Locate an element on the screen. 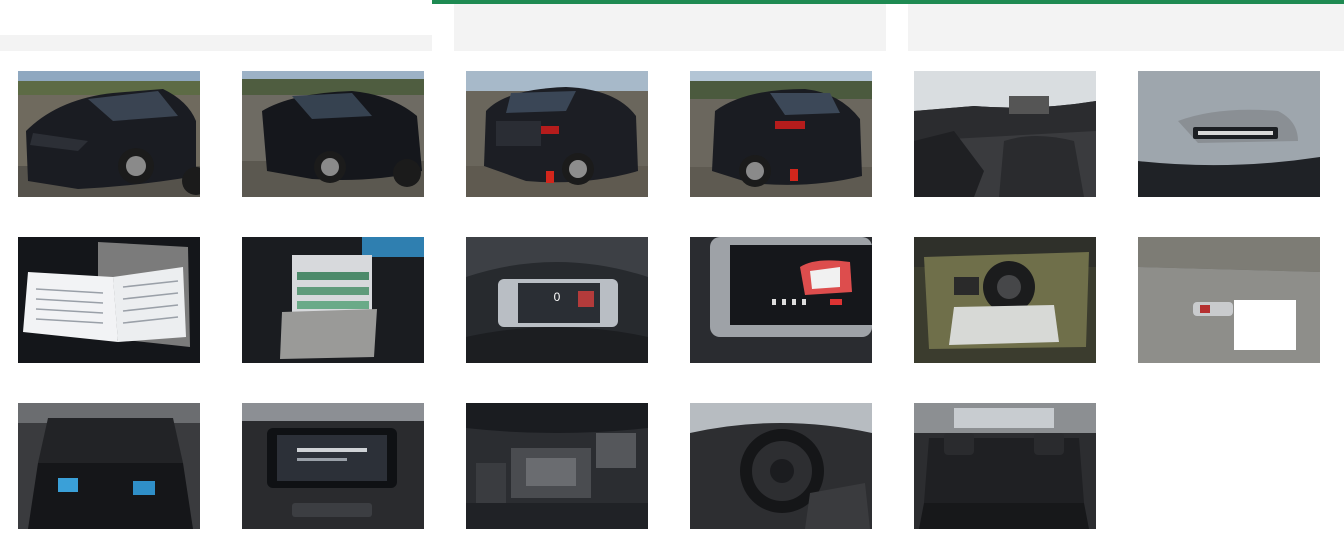 The height and width of the screenshot is (533, 1344). photo-thumbnail-front-right is located at coordinates (333, 134).